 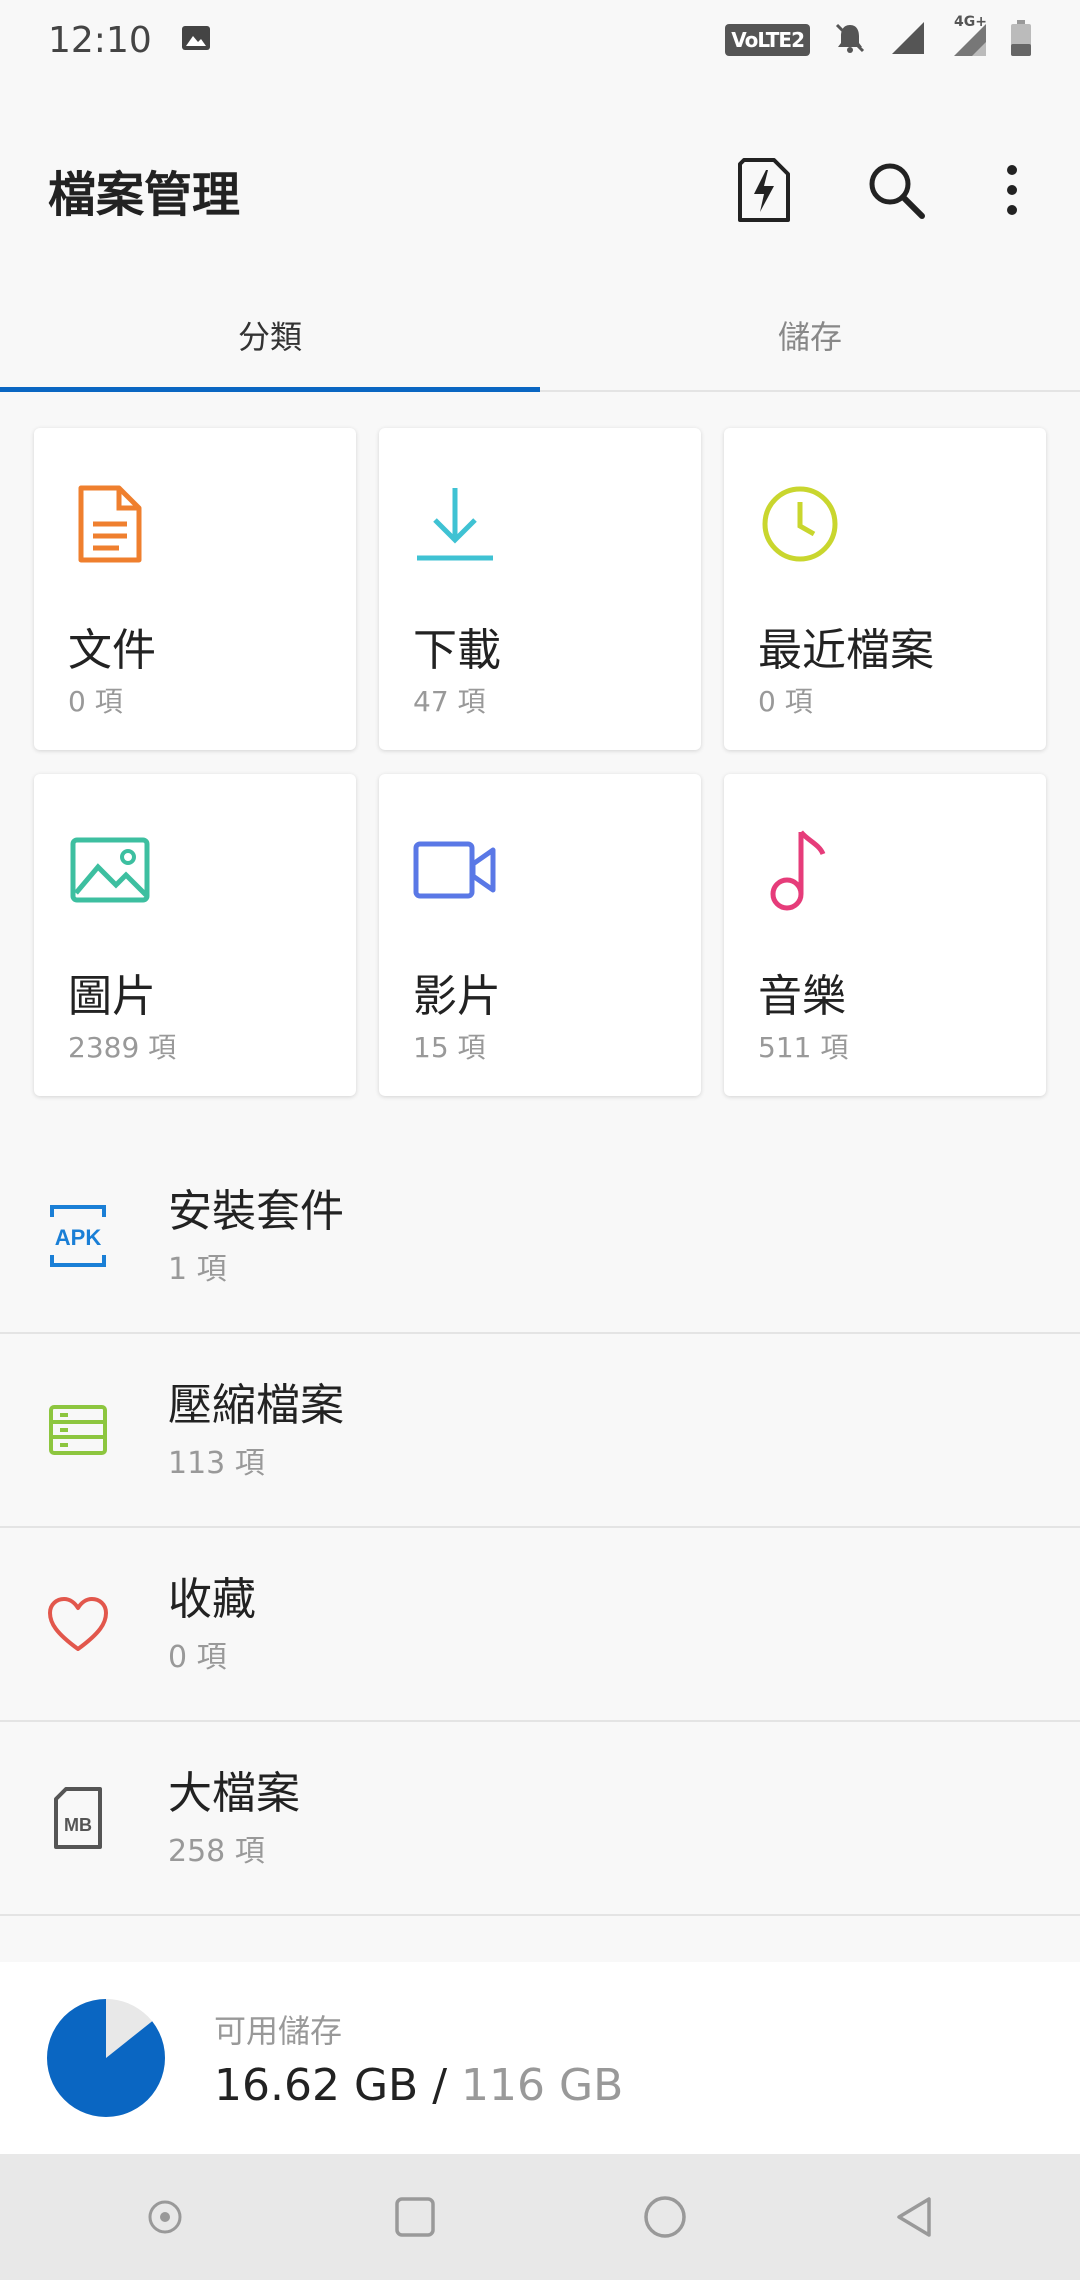 I want to click on tab-bar: 分類 儲存, so click(x=540, y=336).